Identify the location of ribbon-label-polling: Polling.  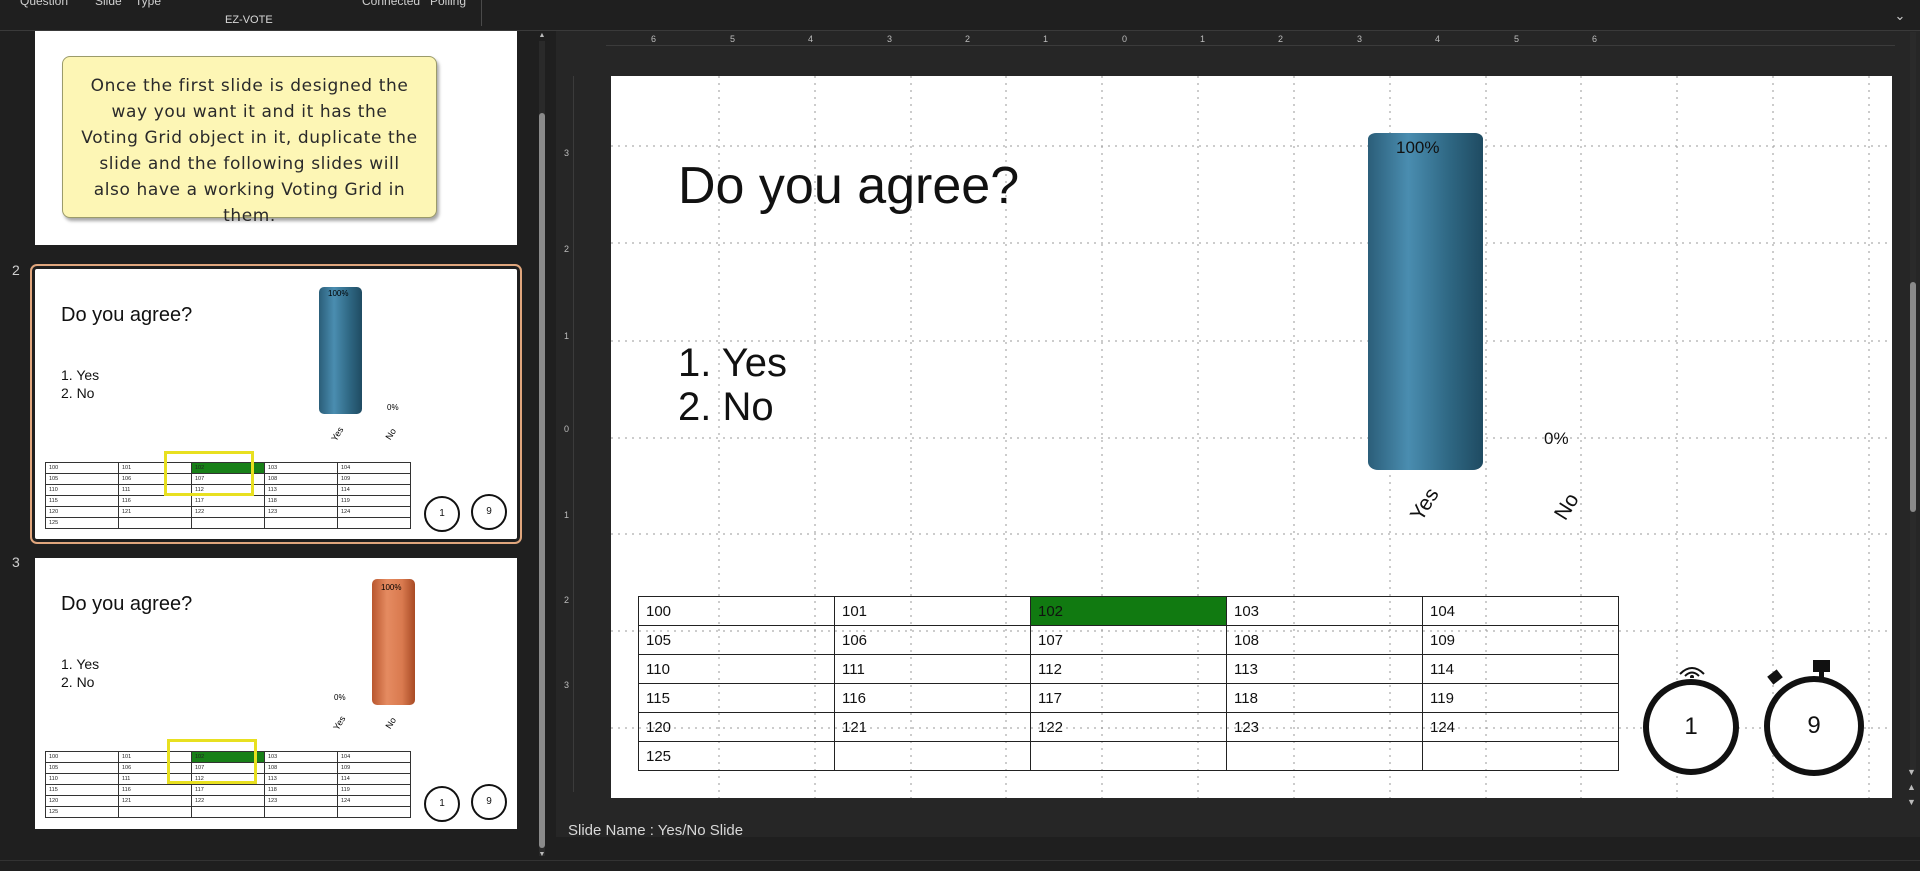
(448, 4).